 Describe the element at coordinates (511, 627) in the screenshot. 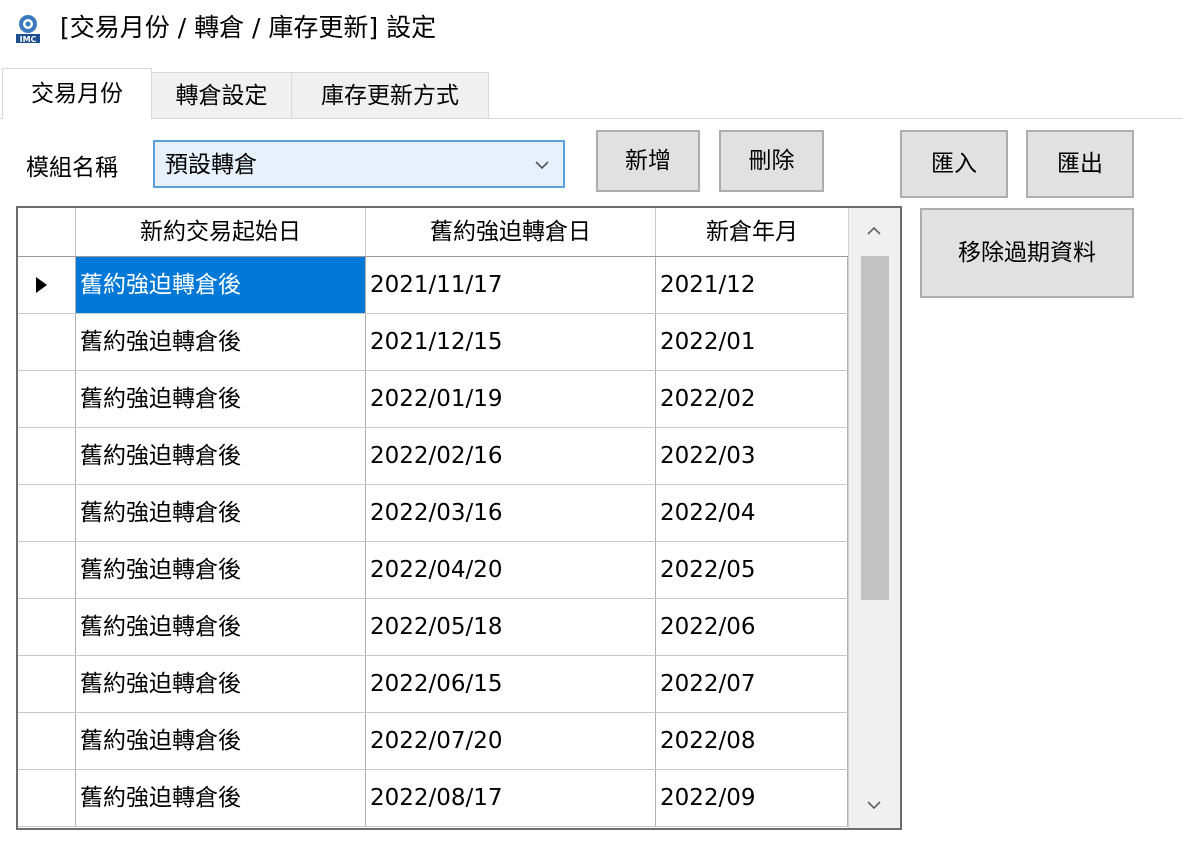

I see `table-cell: 2022/05/18` at that location.